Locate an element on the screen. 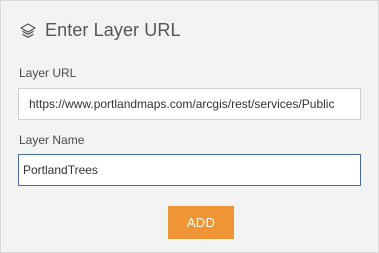  layer-url-label: Layer URL is located at coordinates (48, 73).